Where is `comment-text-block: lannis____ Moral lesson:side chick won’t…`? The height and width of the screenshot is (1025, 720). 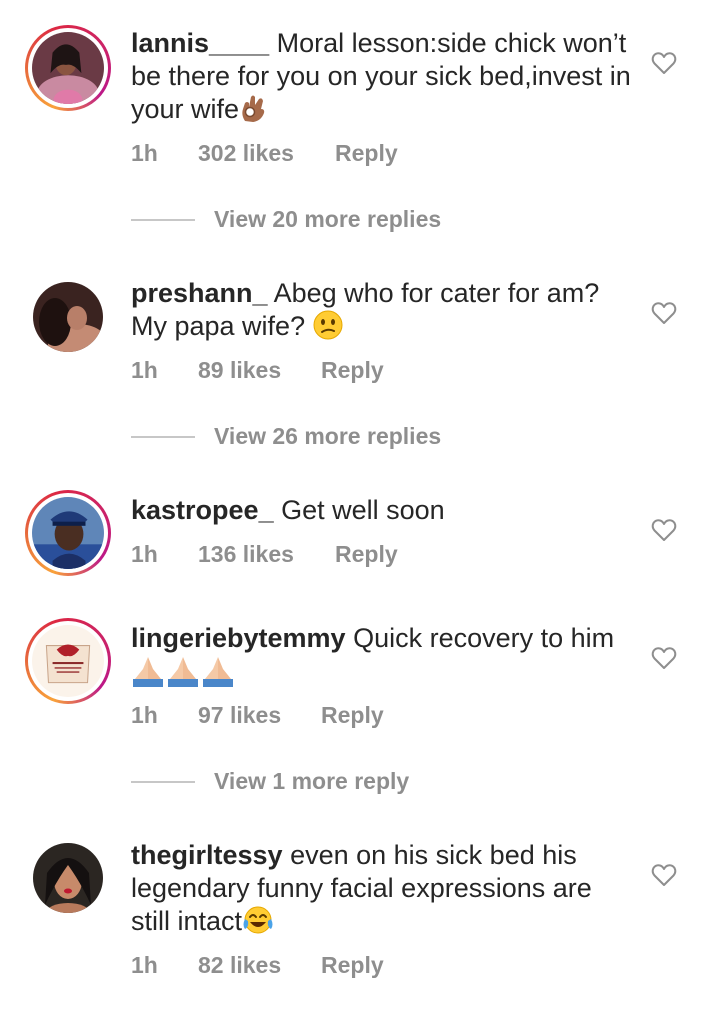 comment-text-block: lannis____ Moral lesson:side chick won’t… is located at coordinates (381, 79).